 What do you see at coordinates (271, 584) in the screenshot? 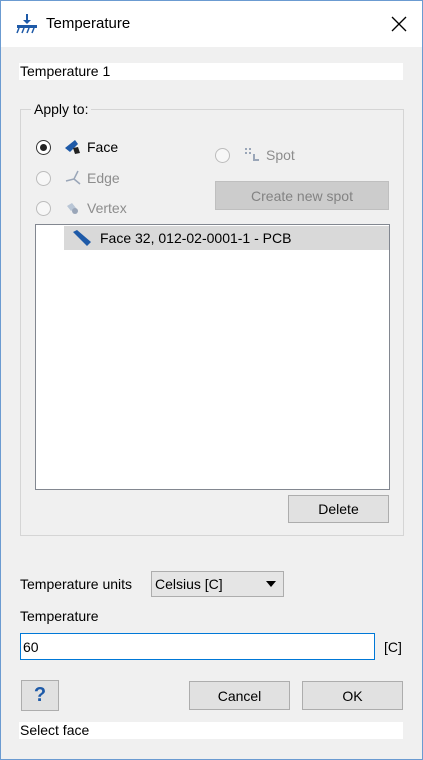
I see `chevron-down-icon` at bounding box center [271, 584].